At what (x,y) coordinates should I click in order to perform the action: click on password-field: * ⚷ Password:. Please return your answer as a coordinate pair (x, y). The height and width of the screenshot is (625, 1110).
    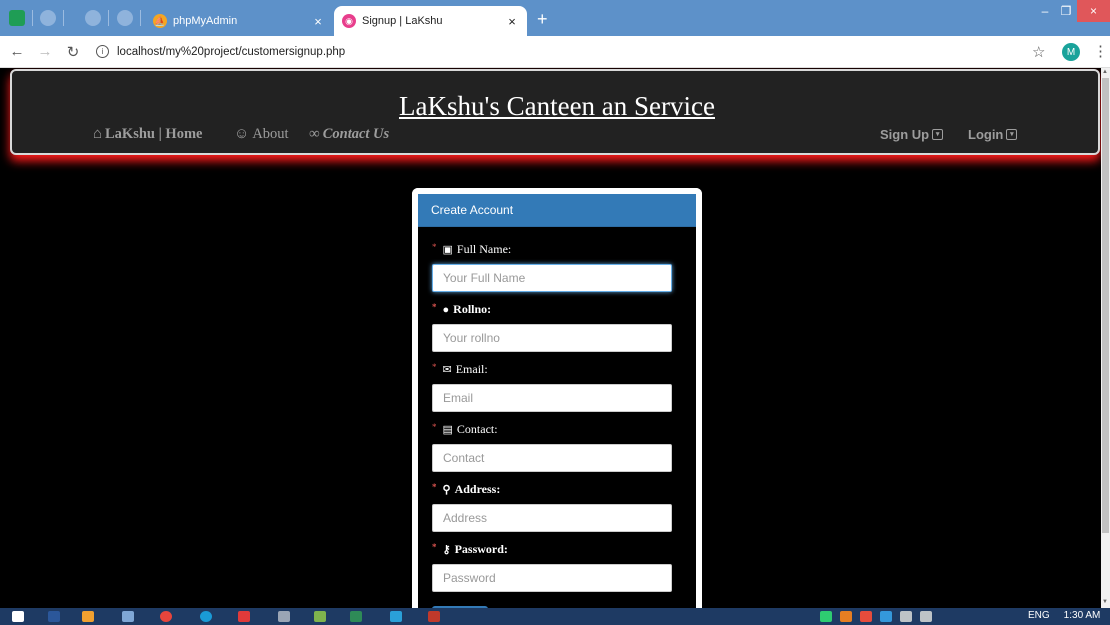
    Looking at the image, I should click on (556, 567).